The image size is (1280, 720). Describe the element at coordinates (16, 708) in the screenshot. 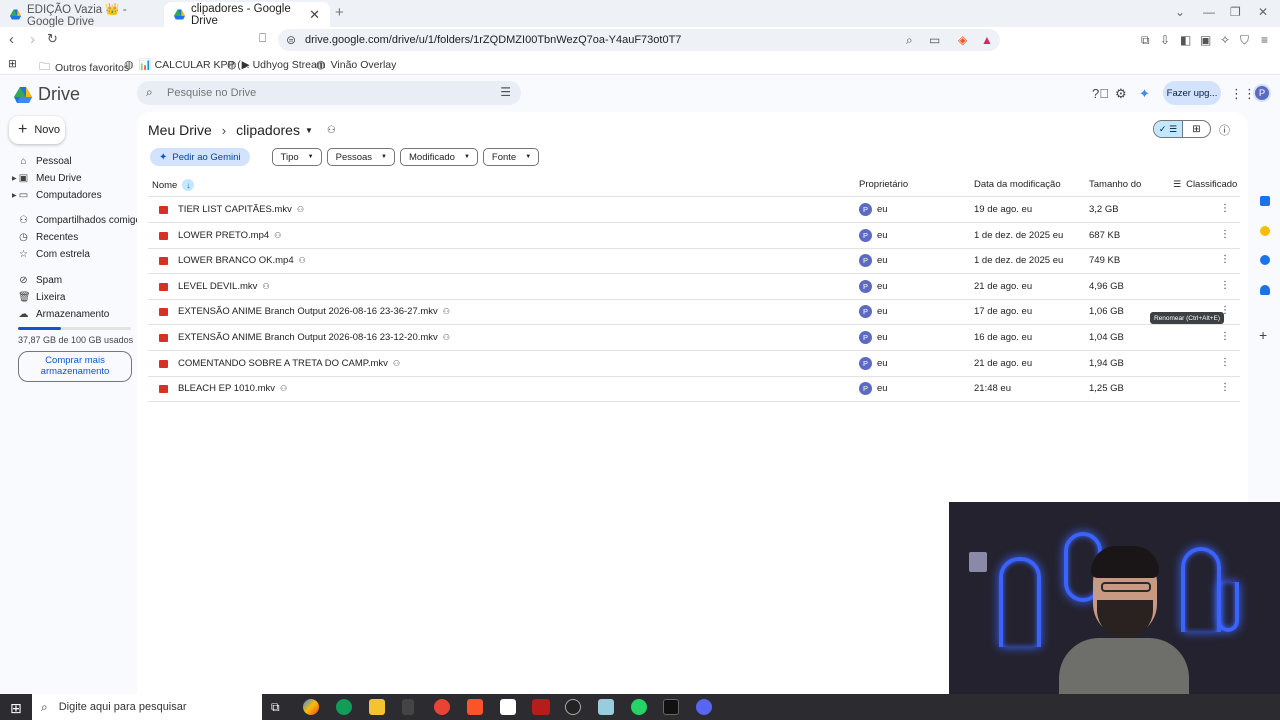

I see `windows-start-icon: ⊞` at that location.